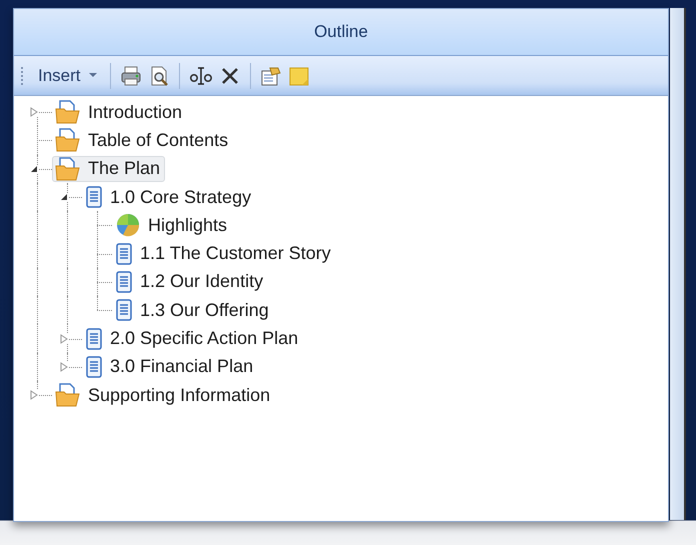 The image size is (696, 545). What do you see at coordinates (271, 75) in the screenshot?
I see `properties-icon` at bounding box center [271, 75].